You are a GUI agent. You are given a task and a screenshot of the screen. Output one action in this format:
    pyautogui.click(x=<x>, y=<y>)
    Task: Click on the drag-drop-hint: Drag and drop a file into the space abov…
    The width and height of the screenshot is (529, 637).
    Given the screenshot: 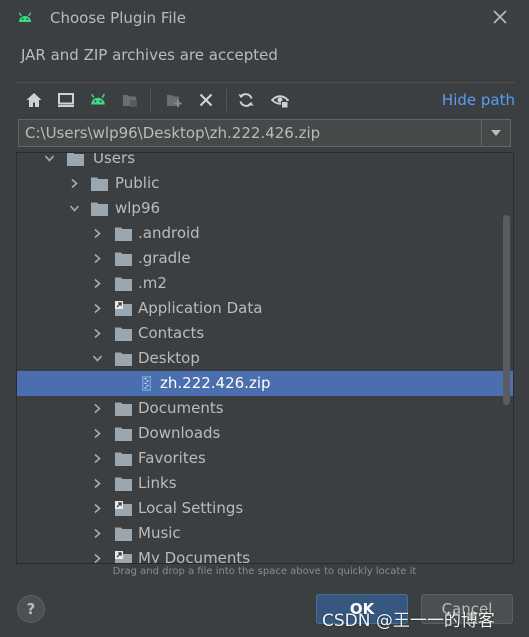 What is the action you would take?
    pyautogui.click(x=264, y=571)
    